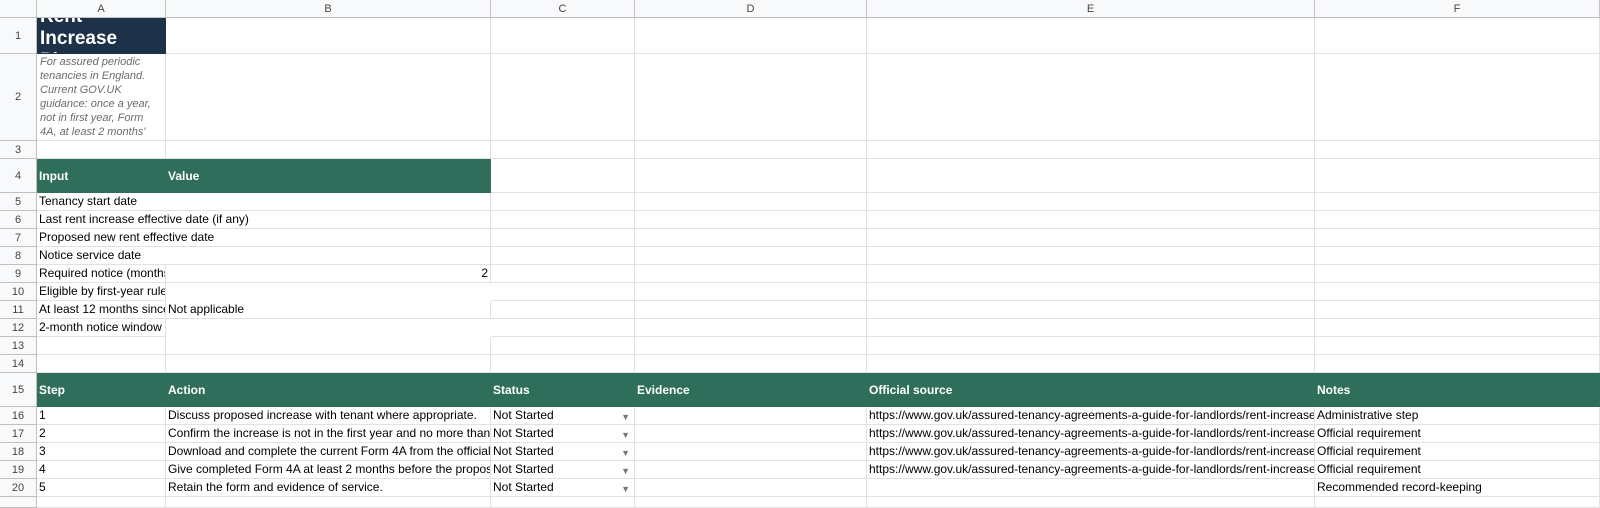 Image resolution: width=1600 pixels, height=508 pixels. What do you see at coordinates (751, 9) in the screenshot?
I see `column-header-D: D` at bounding box center [751, 9].